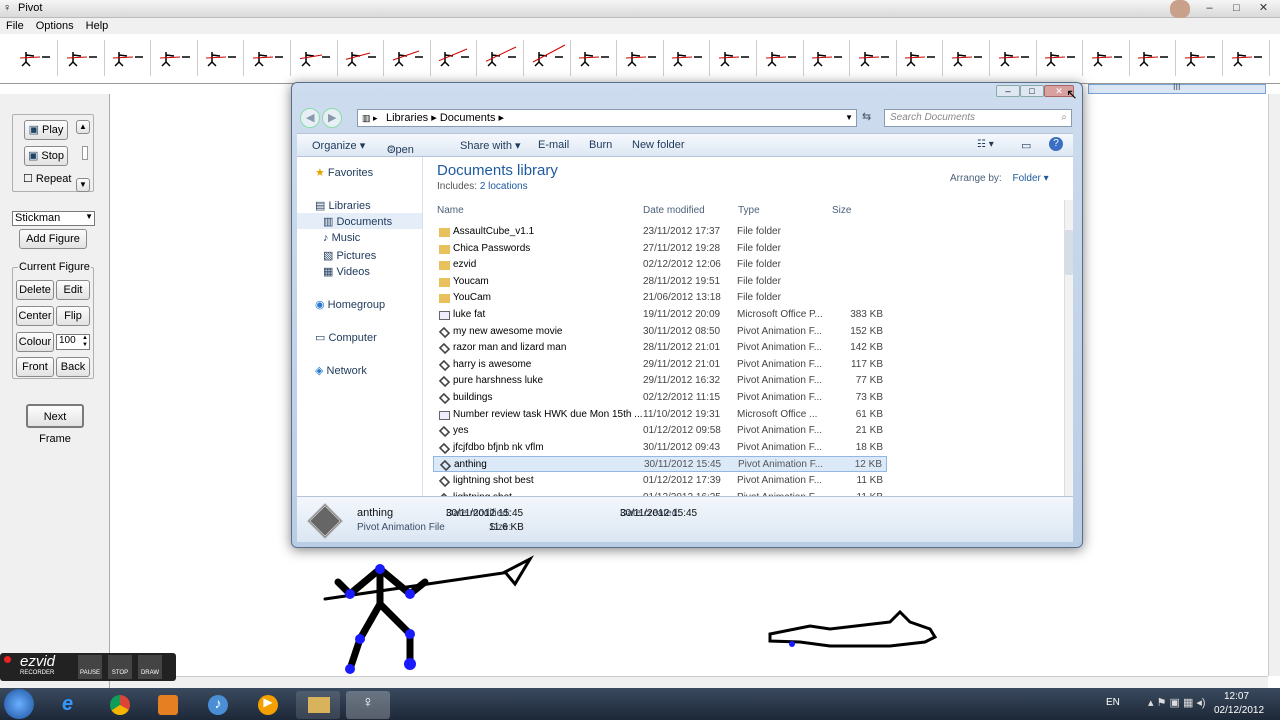  Describe the element at coordinates (73, 342) in the screenshot. I see `colour-value-field: 100 ▲ ▼` at that location.